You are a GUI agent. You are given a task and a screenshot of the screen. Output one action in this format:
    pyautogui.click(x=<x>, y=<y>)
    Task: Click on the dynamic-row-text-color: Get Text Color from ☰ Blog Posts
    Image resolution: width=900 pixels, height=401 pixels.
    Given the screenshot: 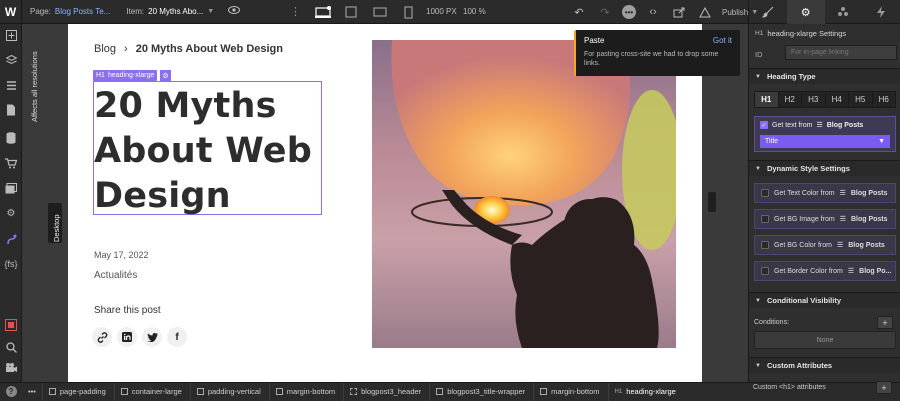 What is the action you would take?
    pyautogui.click(x=825, y=193)
    